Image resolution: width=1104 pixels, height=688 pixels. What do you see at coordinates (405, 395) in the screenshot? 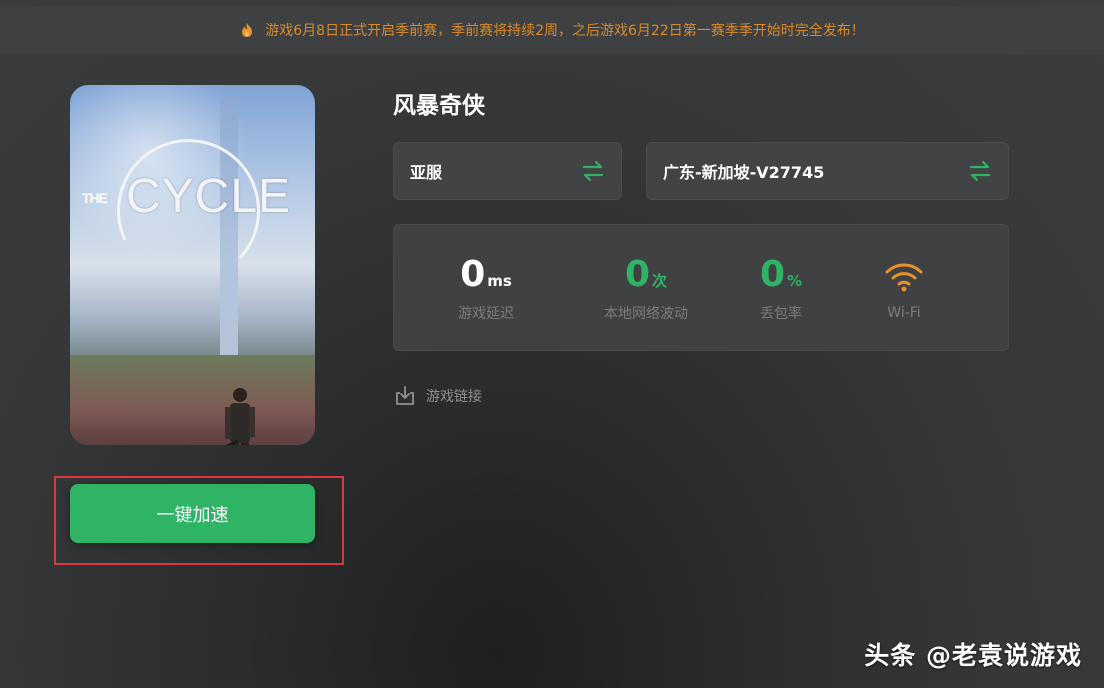
I see `download-icon` at bounding box center [405, 395].